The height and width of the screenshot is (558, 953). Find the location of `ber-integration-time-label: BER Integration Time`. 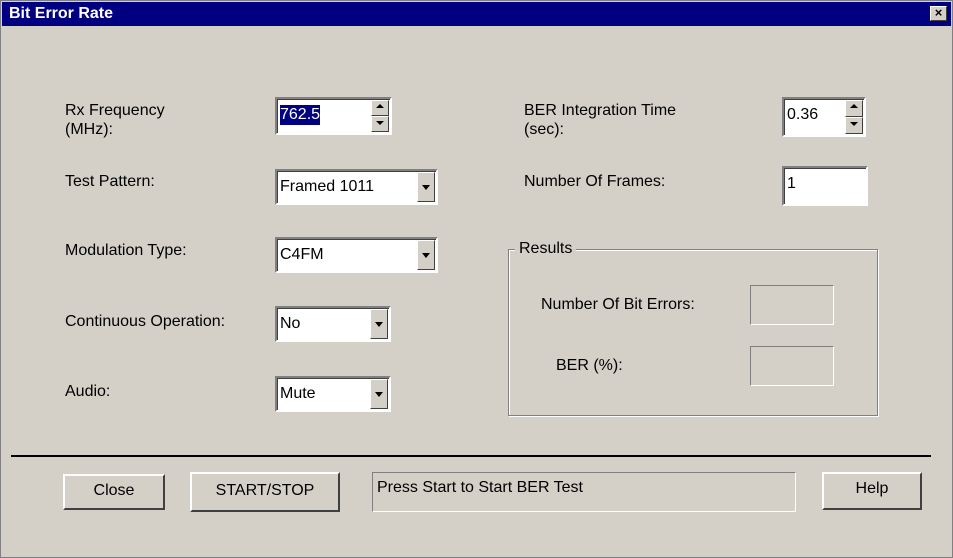

ber-integration-time-label: BER Integration Time is located at coordinates (600, 110).